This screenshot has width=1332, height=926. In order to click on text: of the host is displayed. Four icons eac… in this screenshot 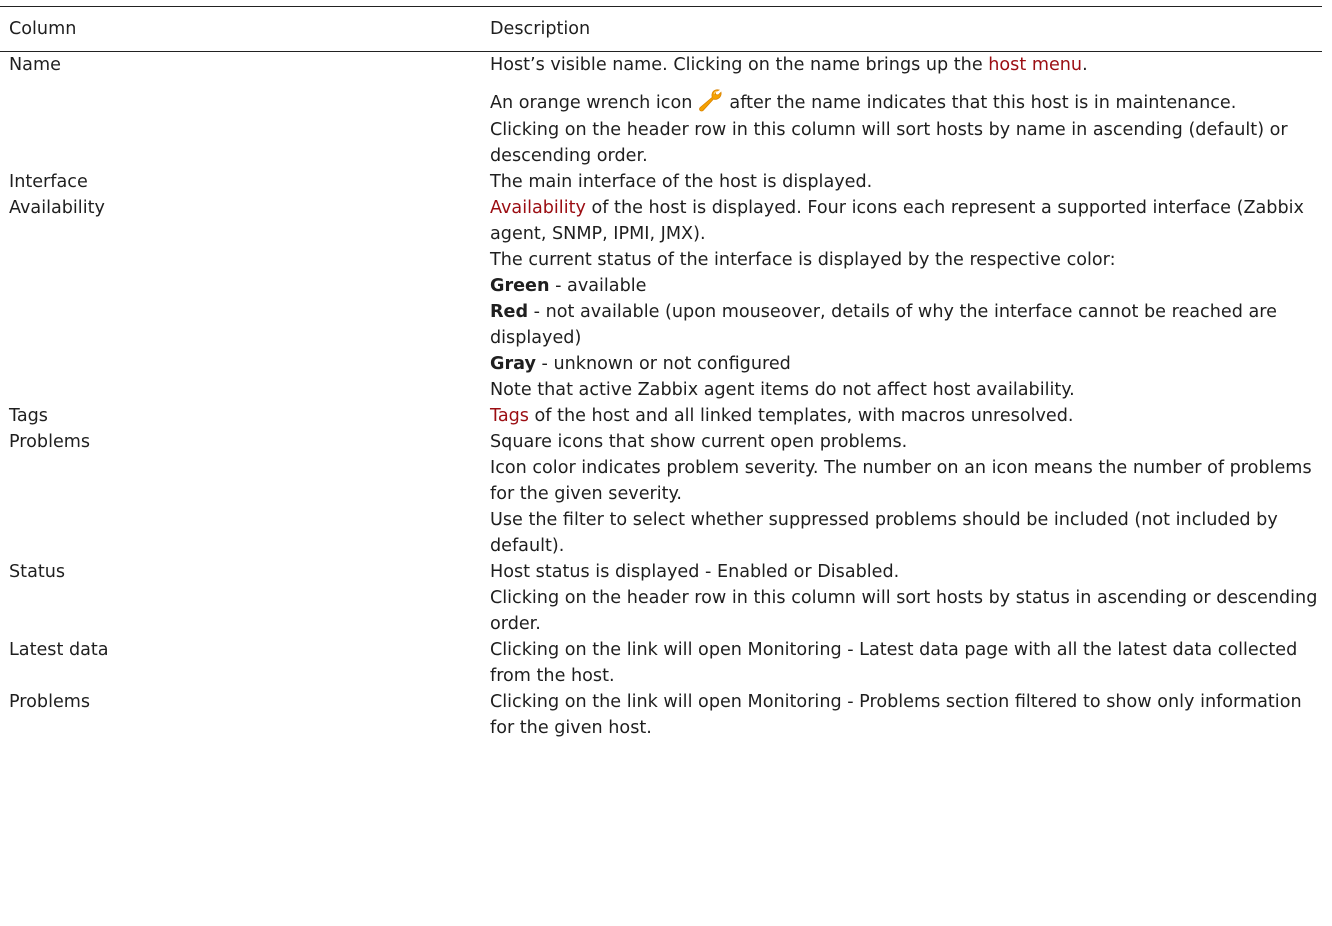, I will do `click(897, 221)`.